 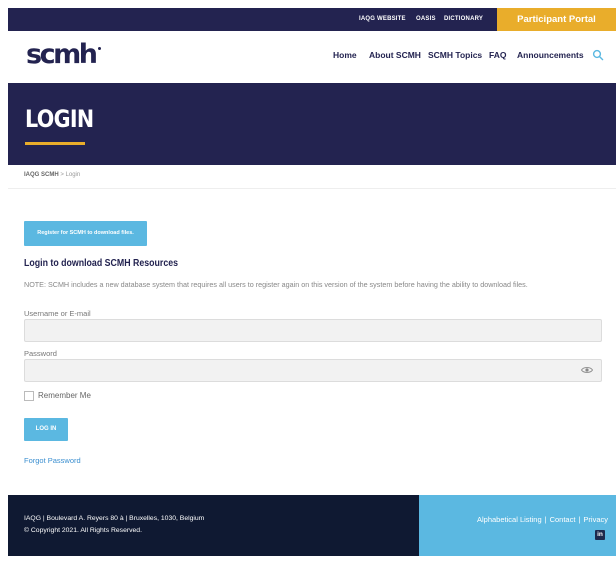 I want to click on page-title: LOGIN, so click(x=59, y=119).